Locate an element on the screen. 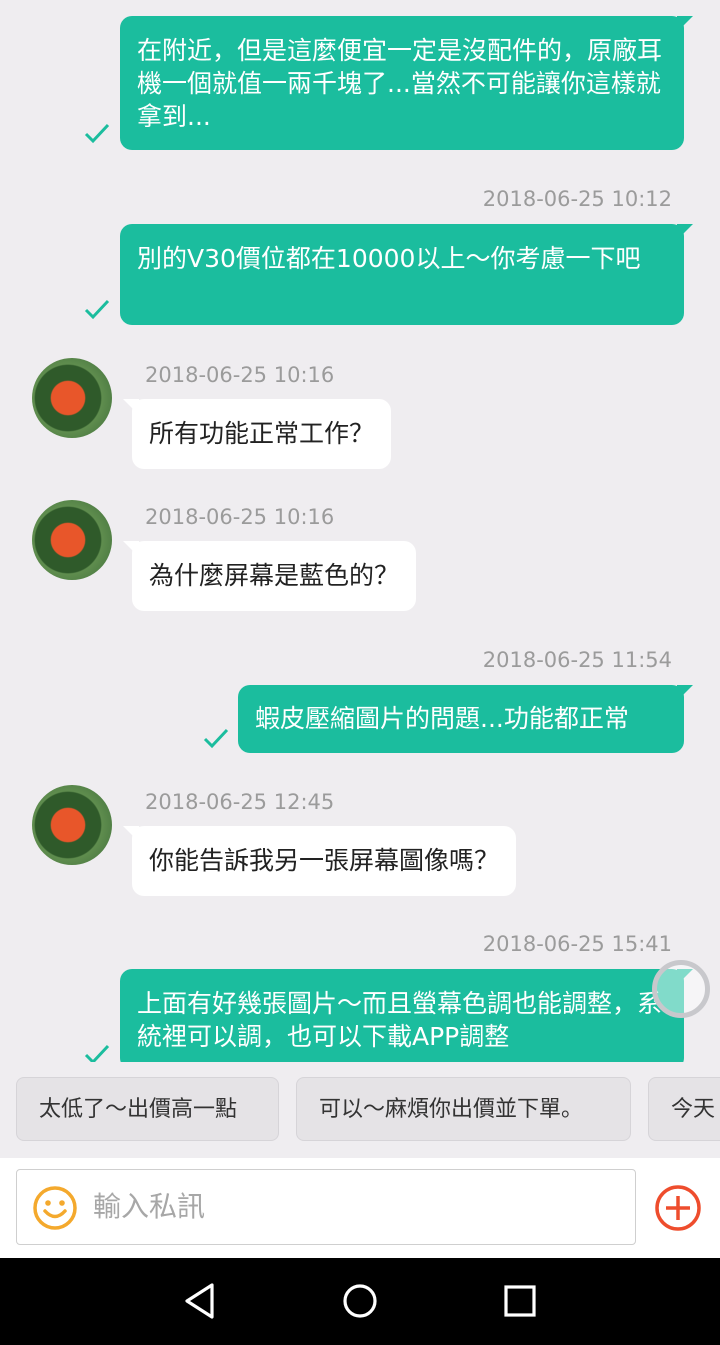 This screenshot has height=1345, width=720. quick-replies-bar: 太低了～出價高一點 可以～麻煩你出價並下單。 今天 is located at coordinates (360, 1110).